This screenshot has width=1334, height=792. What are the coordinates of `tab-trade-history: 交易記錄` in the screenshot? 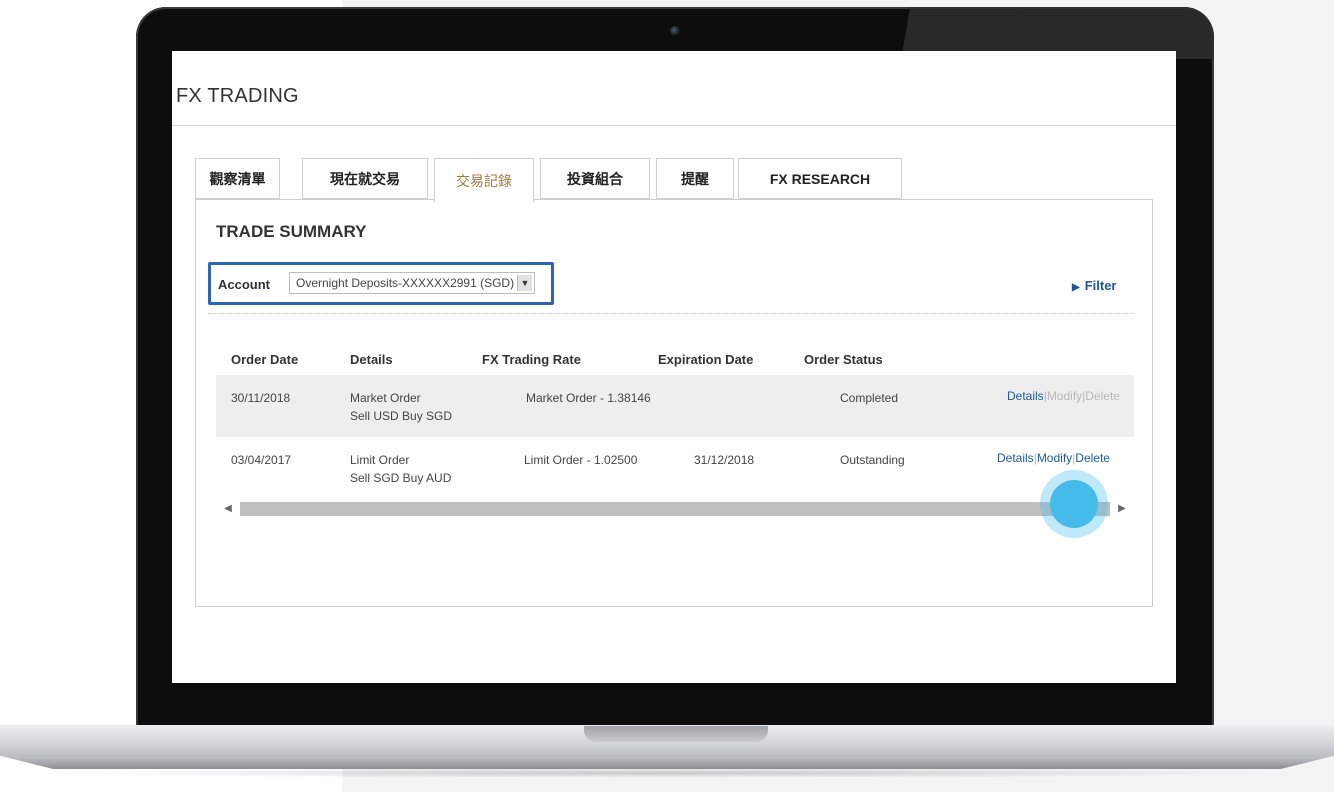 It's located at (484, 180).